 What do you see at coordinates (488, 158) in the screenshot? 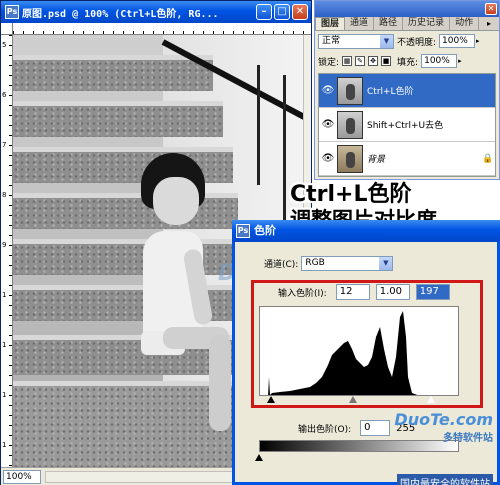
I see `lock-icon: 🔒` at bounding box center [488, 158].